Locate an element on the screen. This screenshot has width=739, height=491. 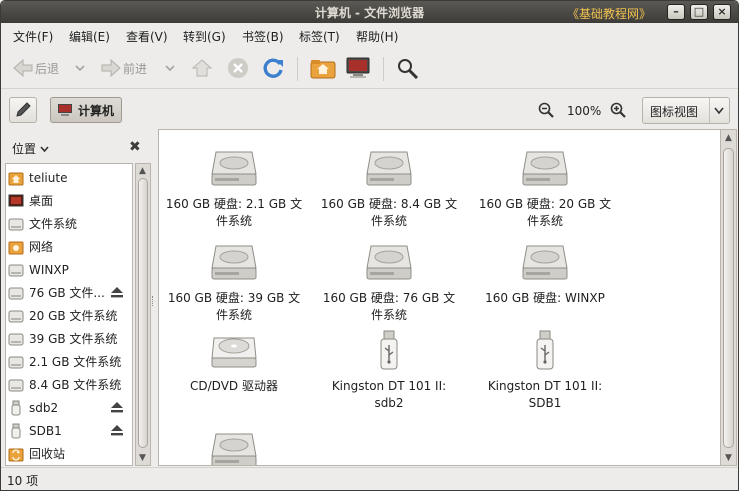
drive-item: Kingston DT 101 II: SDB1 is located at coordinates (545, 371).